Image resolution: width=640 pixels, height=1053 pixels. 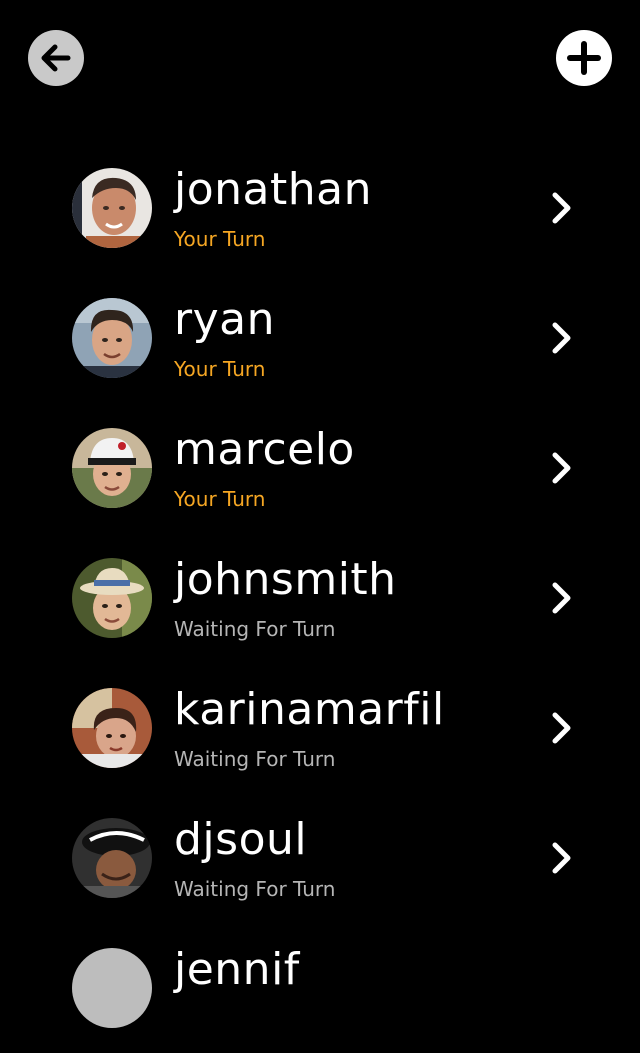 What do you see at coordinates (264, 449) in the screenshot?
I see `player-name: marcelo` at bounding box center [264, 449].